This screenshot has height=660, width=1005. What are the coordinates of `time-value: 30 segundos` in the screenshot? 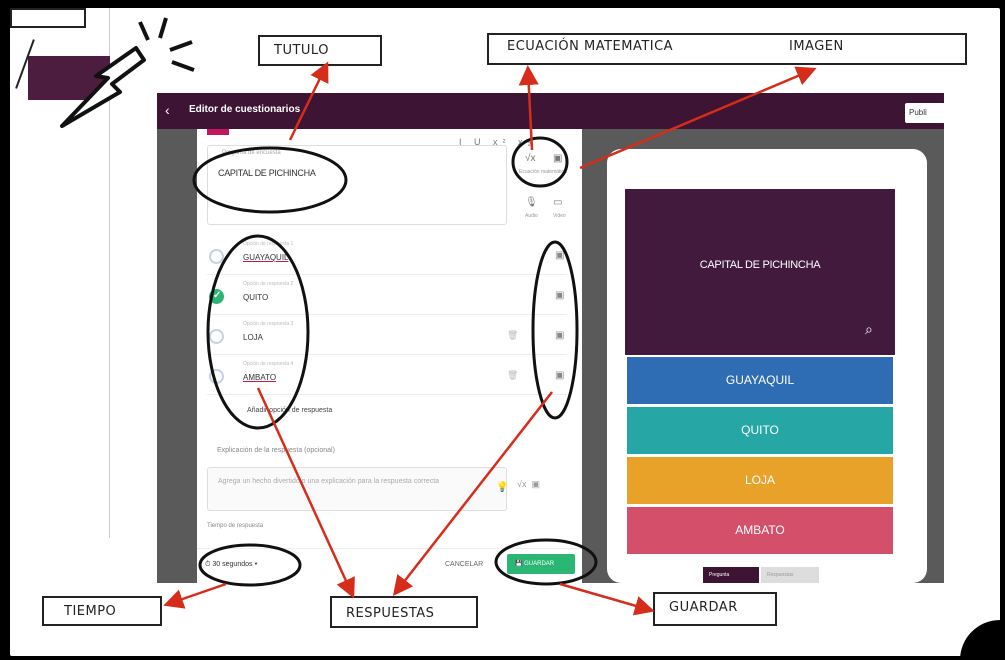 It's located at (232, 564).